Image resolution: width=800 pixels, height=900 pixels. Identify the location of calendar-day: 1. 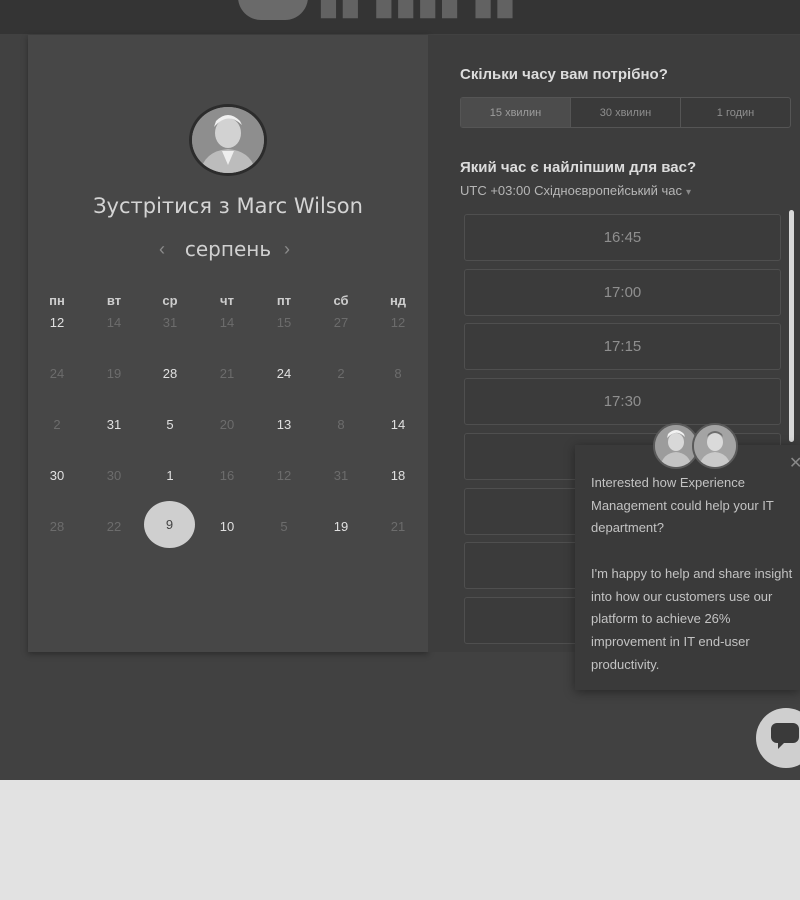
(170, 475).